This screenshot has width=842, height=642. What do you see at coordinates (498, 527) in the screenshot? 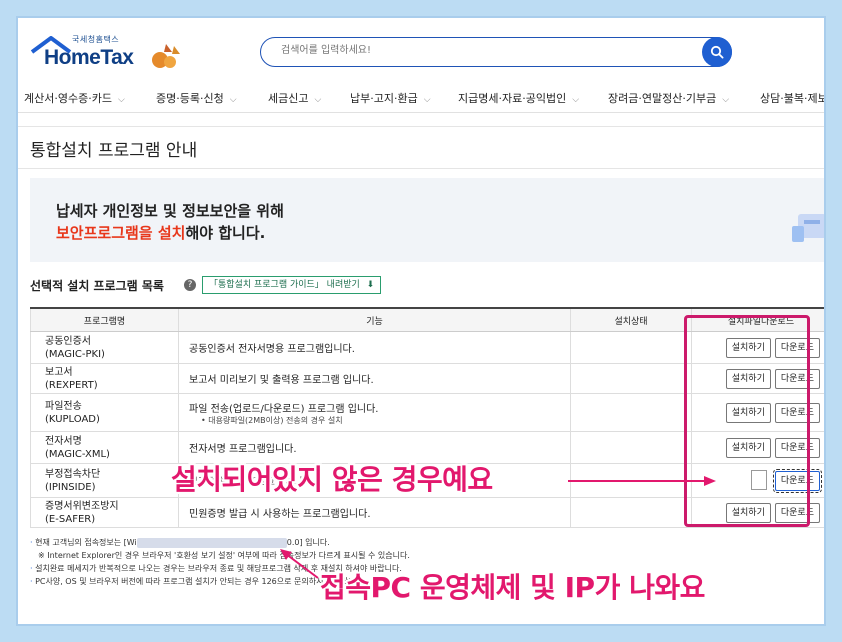
I see `annotation-arrows` at bounding box center [498, 527].